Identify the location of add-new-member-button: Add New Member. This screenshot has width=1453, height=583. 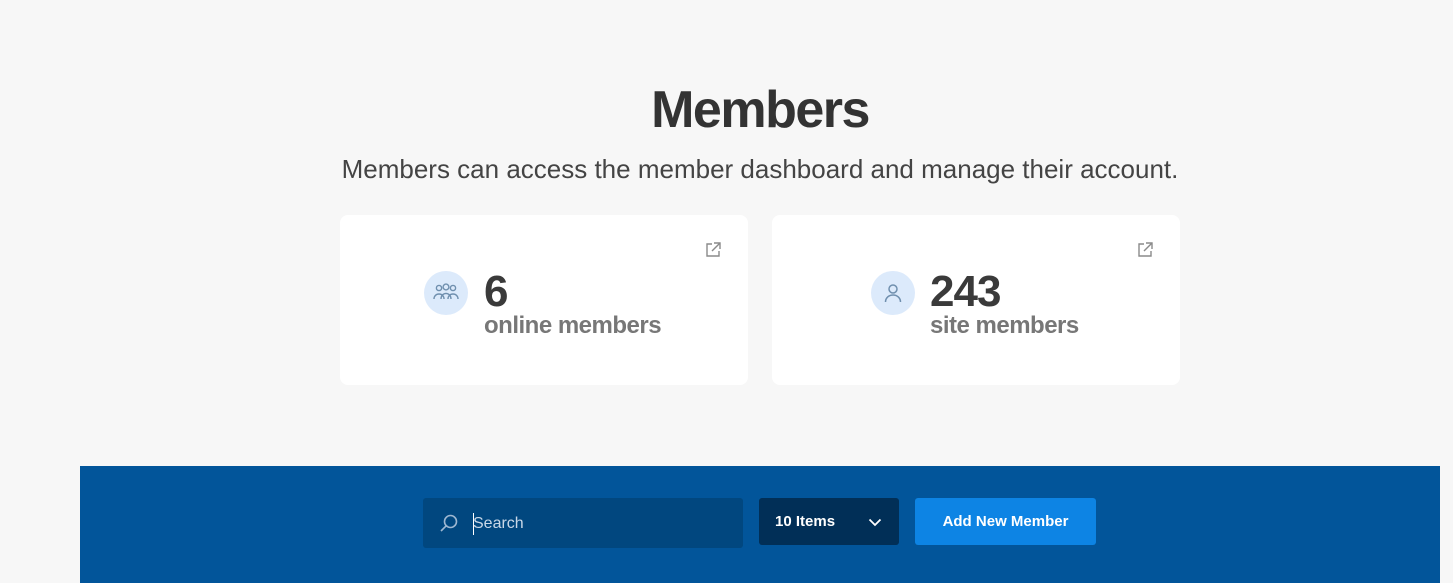
(1005, 521).